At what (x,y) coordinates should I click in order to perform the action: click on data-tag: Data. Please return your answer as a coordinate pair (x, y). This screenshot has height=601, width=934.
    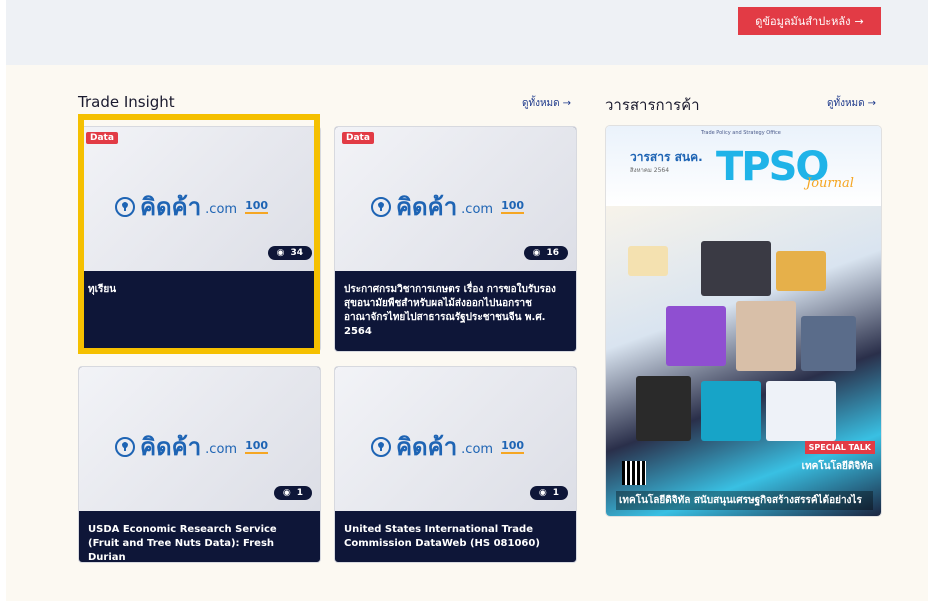
    Looking at the image, I should click on (358, 138).